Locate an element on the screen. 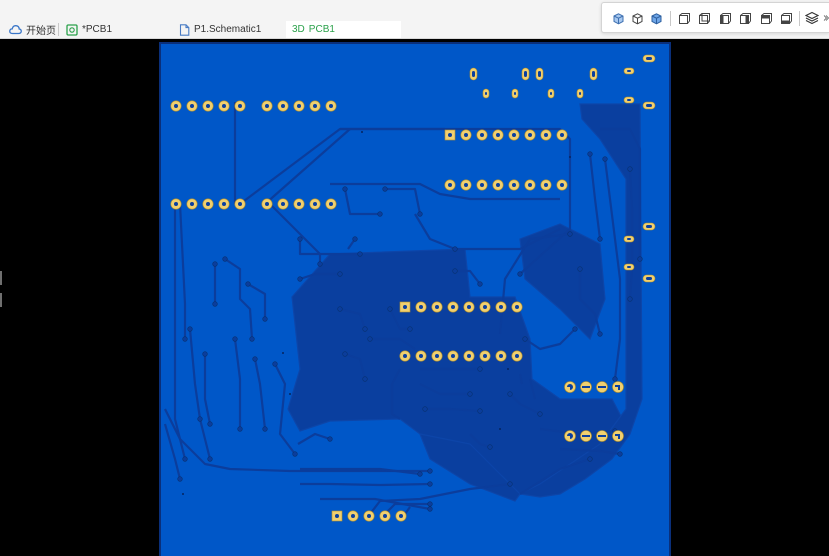 The image size is (829, 556). tab-3d-pcb1: 3D PCB1 is located at coordinates (343, 29).